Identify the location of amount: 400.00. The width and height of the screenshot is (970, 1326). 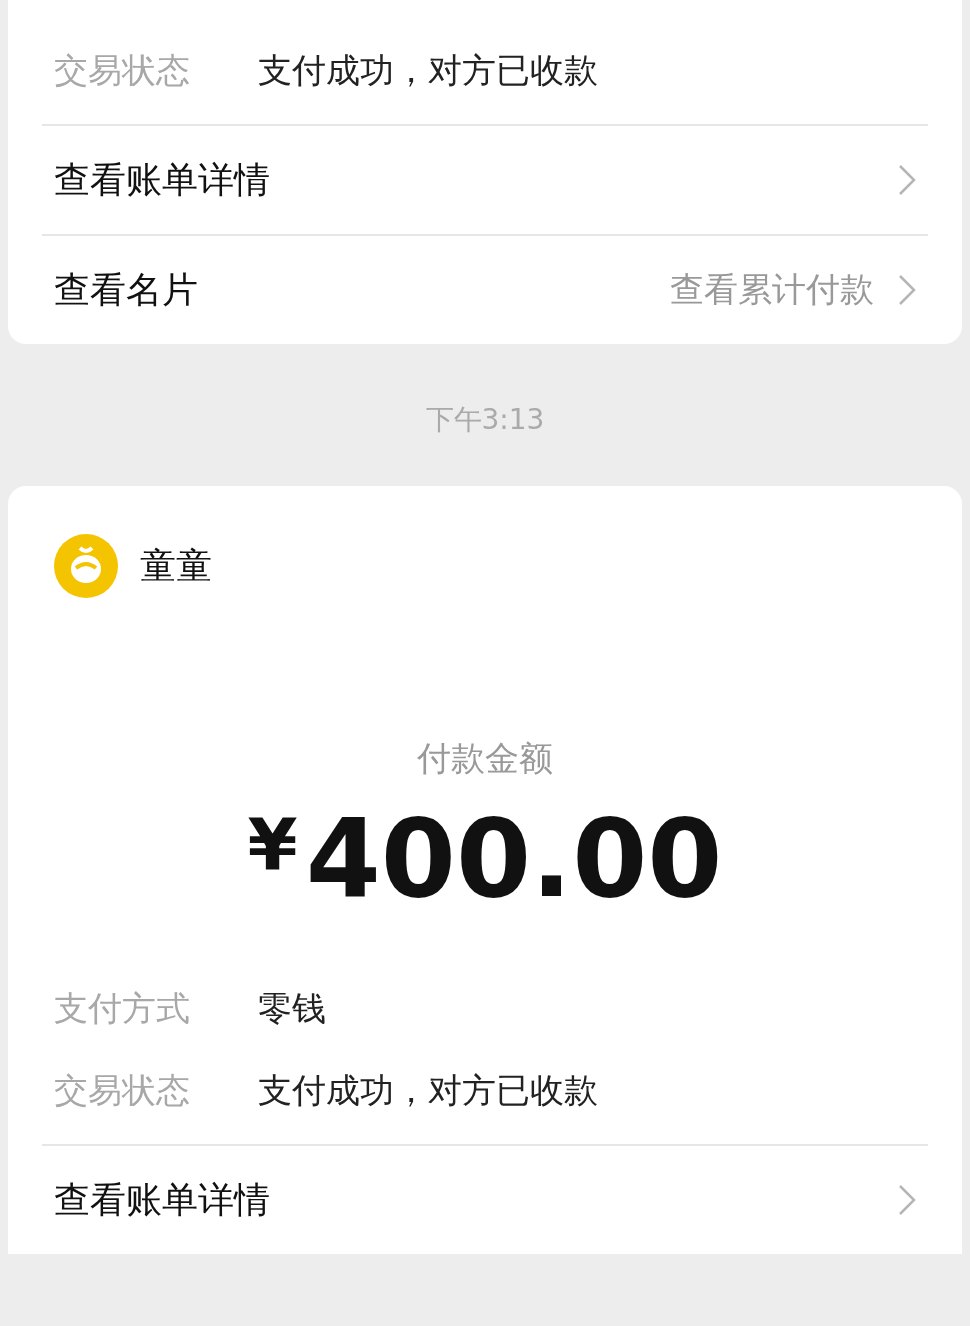
(514, 858).